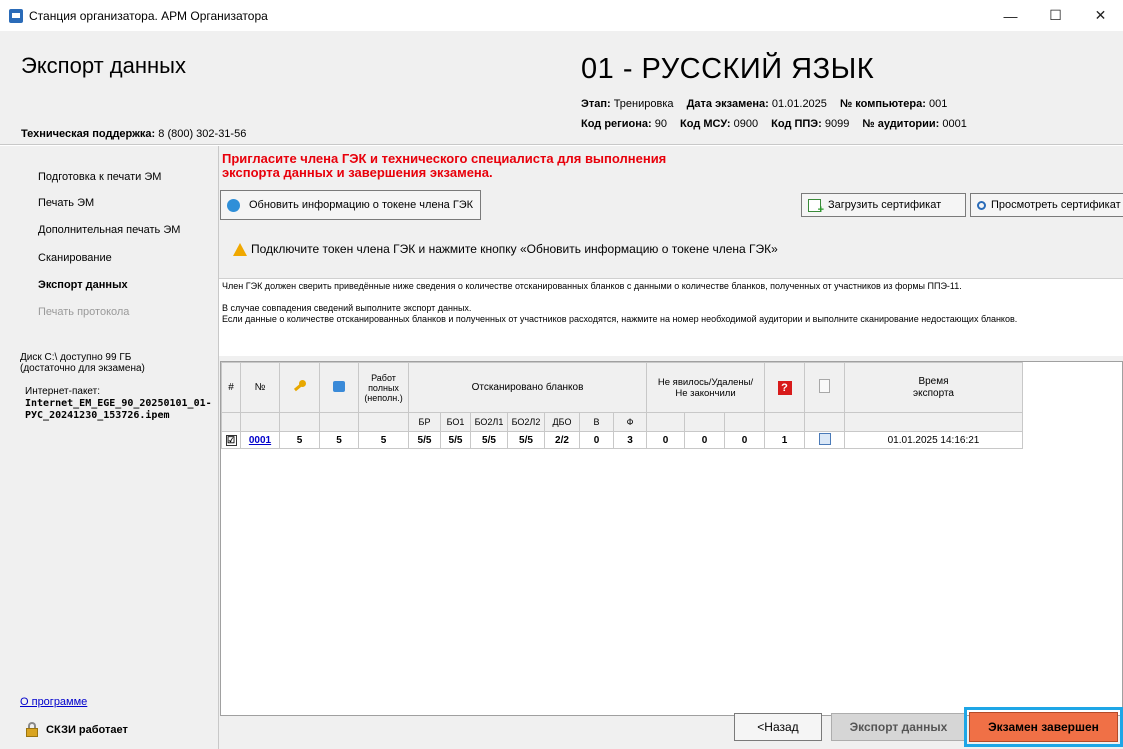 The width and height of the screenshot is (1123, 749). What do you see at coordinates (660, 124) in the screenshot?
I see `region-value: 90` at bounding box center [660, 124].